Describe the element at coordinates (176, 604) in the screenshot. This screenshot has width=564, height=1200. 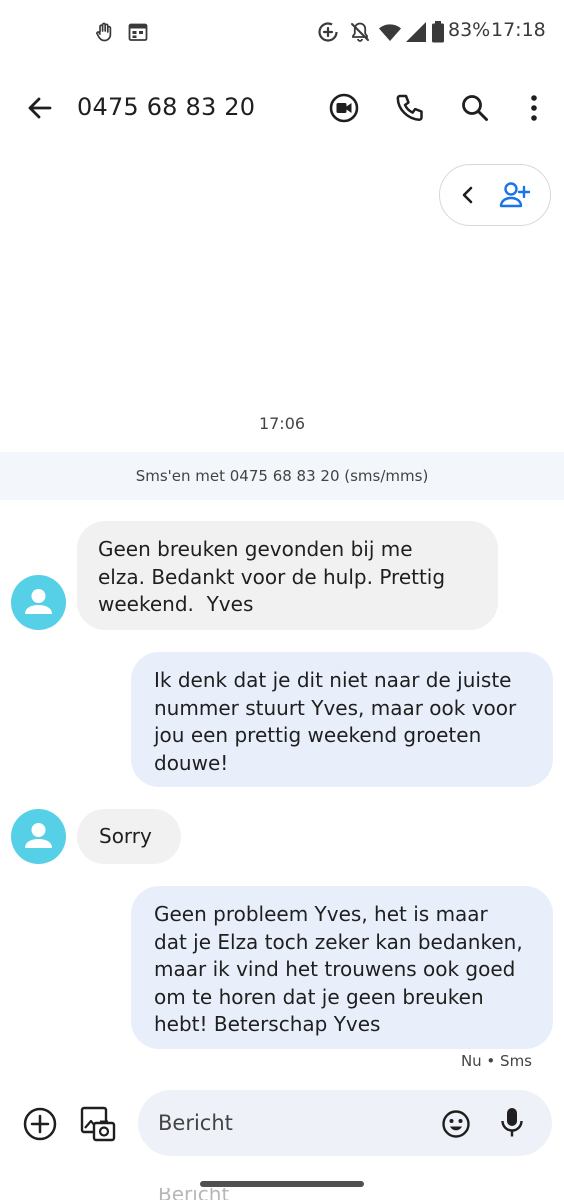
I see `message-line: weekend. Yves` at that location.